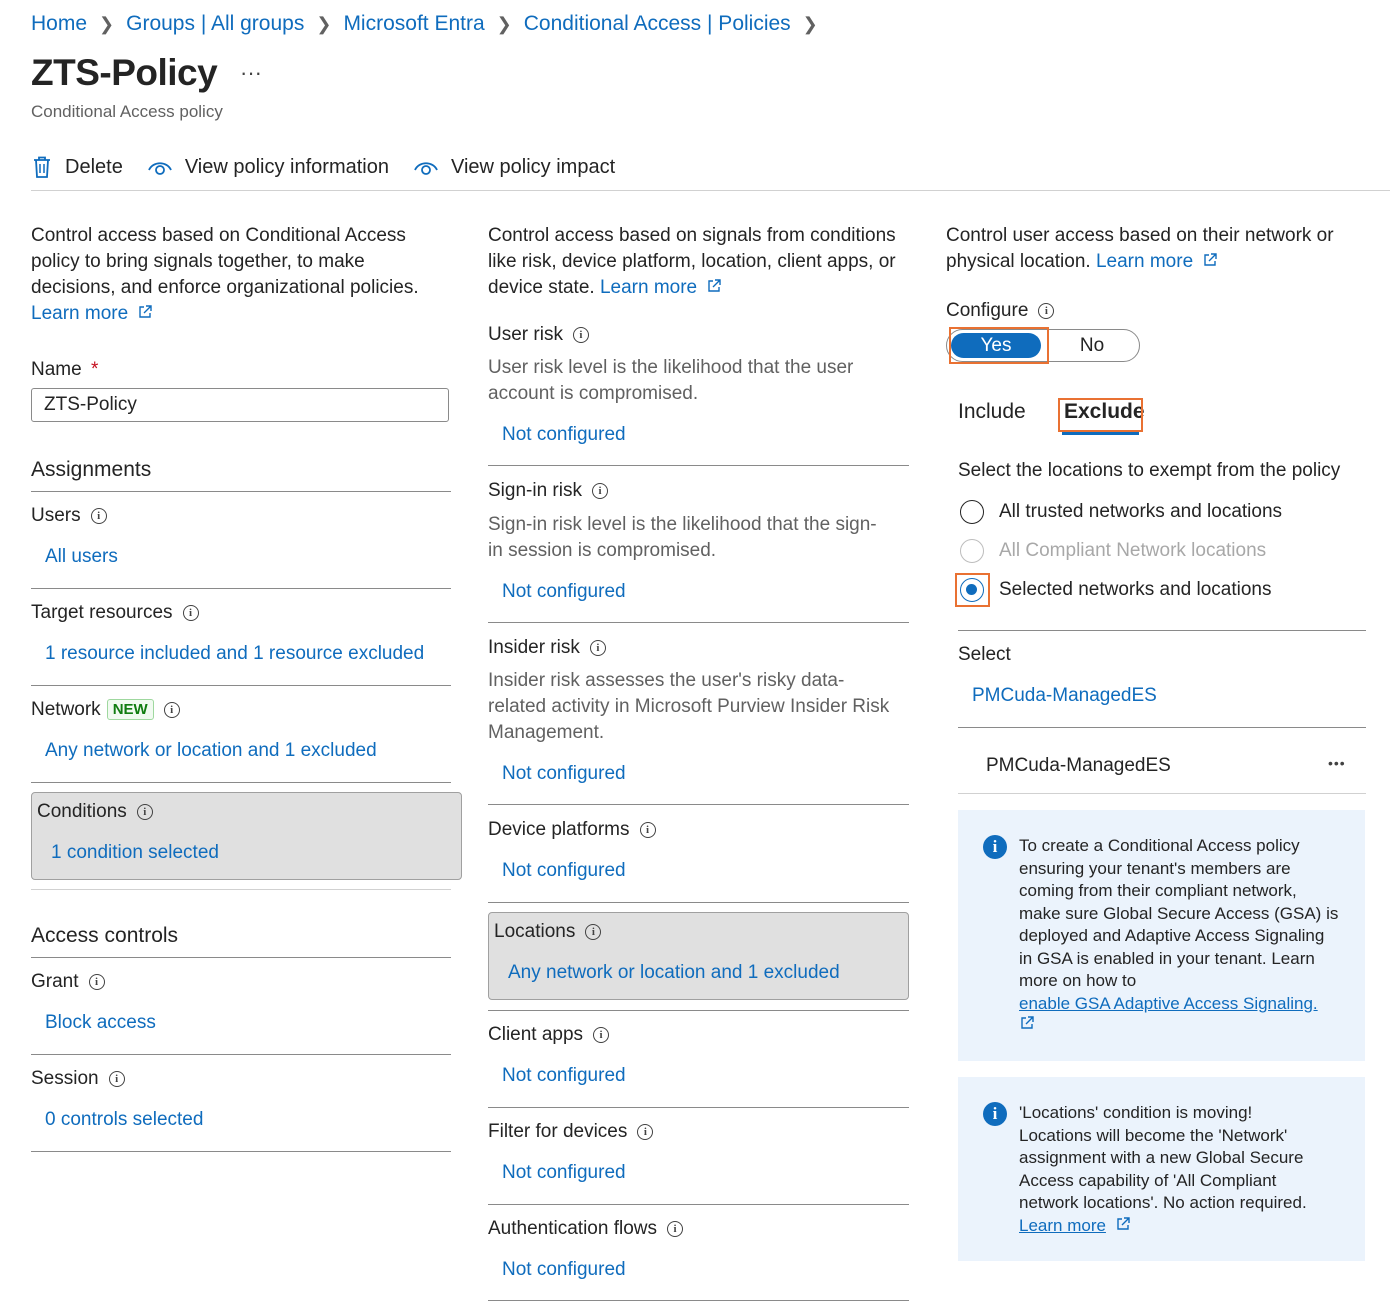  What do you see at coordinates (564, 592) in the screenshot?
I see `signin-risk-value-link: Not configured` at bounding box center [564, 592].